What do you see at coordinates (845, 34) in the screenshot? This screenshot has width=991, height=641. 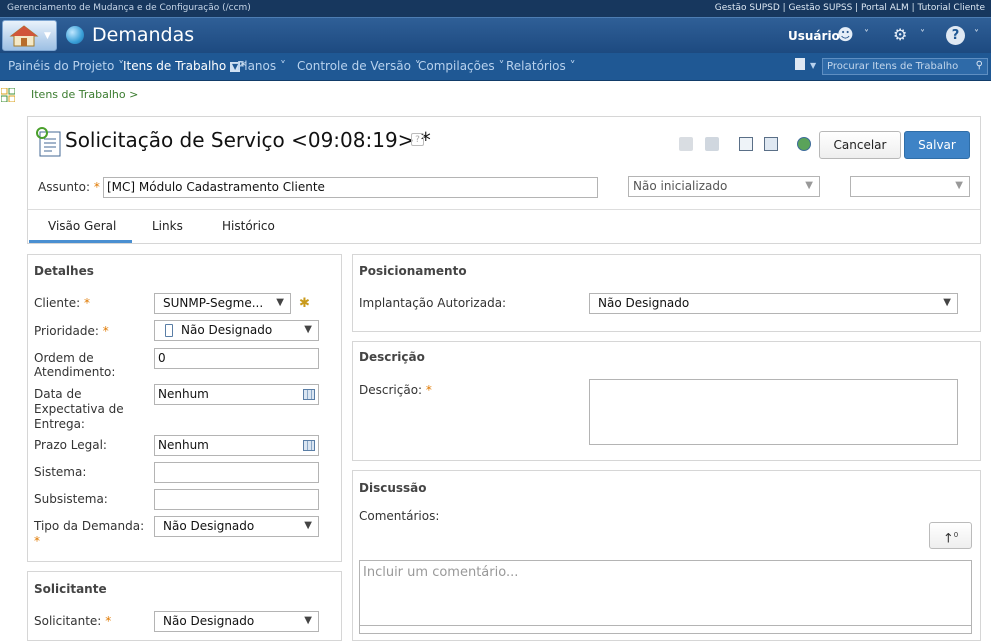 I see `team-icon: ☻` at bounding box center [845, 34].